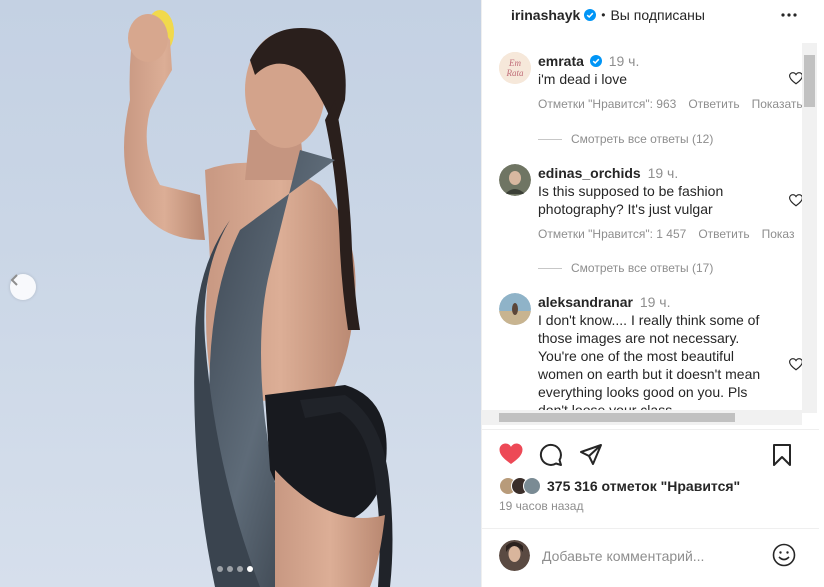 The width and height of the screenshot is (824, 587). I want to click on avatar: Em Rata, so click(515, 68).